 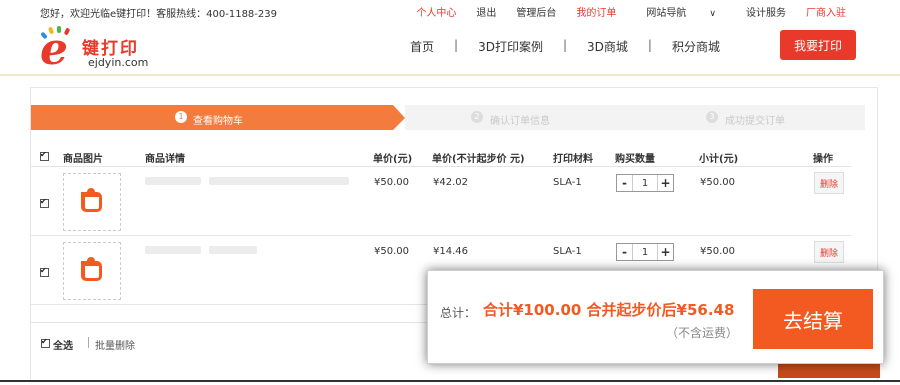 What do you see at coordinates (448, 117) in the screenshot?
I see `progress-steps: 1 查看购物车 2 确认订单信息 3 成功提交订单` at bounding box center [448, 117].